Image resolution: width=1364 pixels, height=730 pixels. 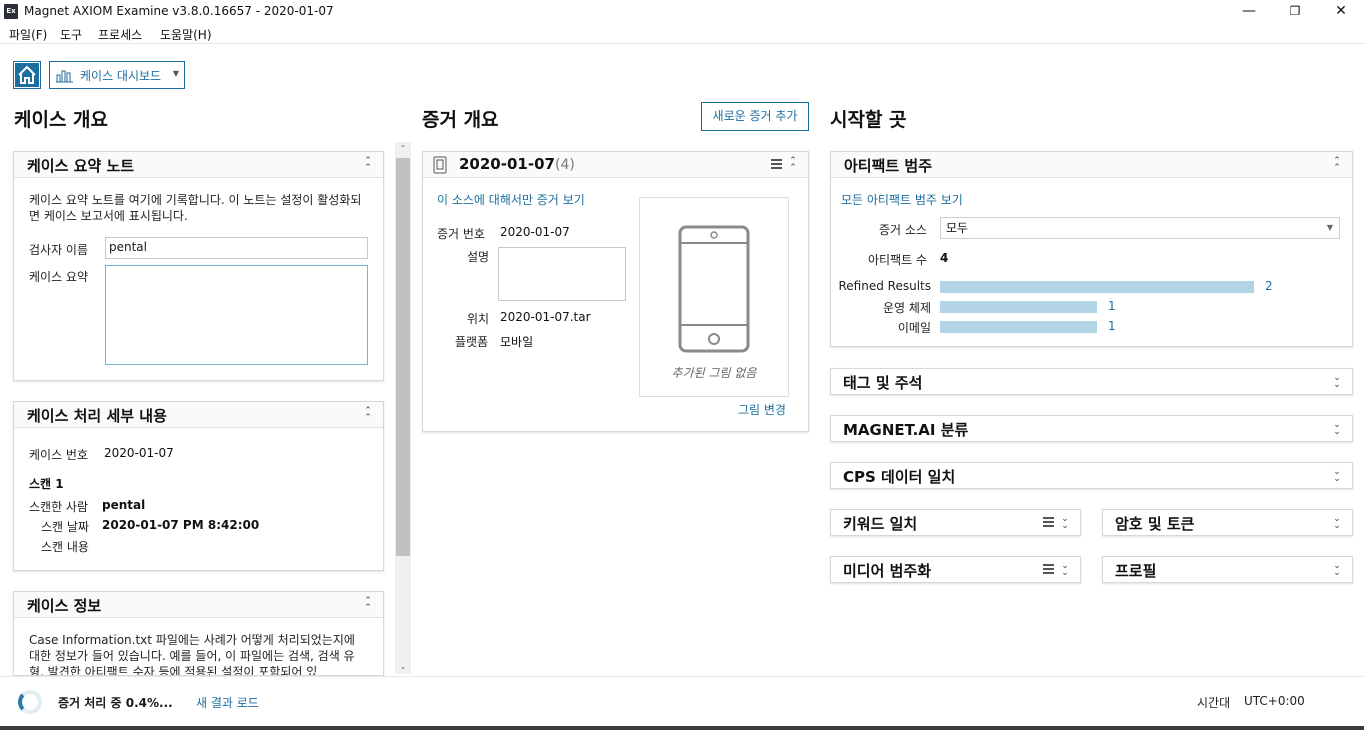 I want to click on summary-label: 케이스 요약, so click(x=59, y=277).